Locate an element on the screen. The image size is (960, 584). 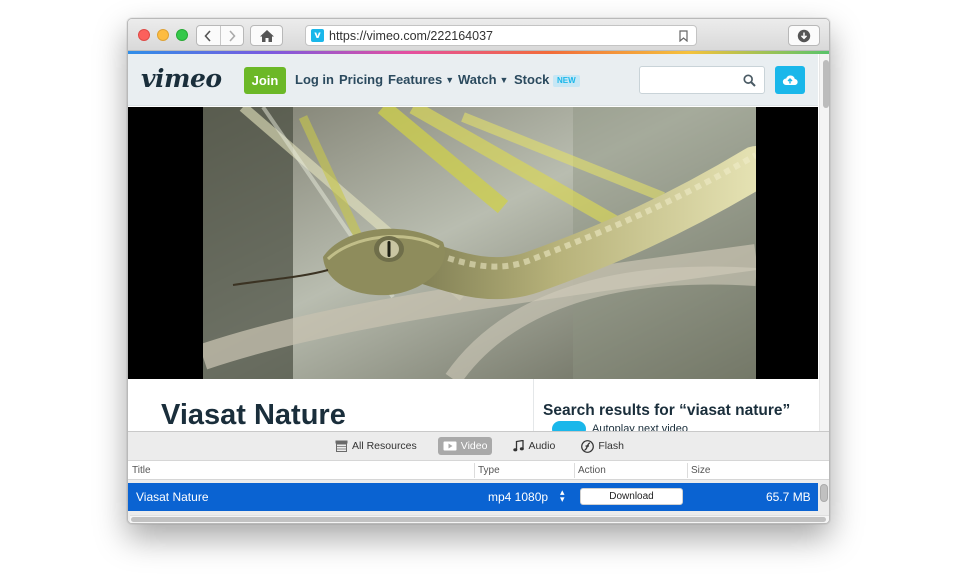
tab-label: All Resources is located at coordinates (384, 446).